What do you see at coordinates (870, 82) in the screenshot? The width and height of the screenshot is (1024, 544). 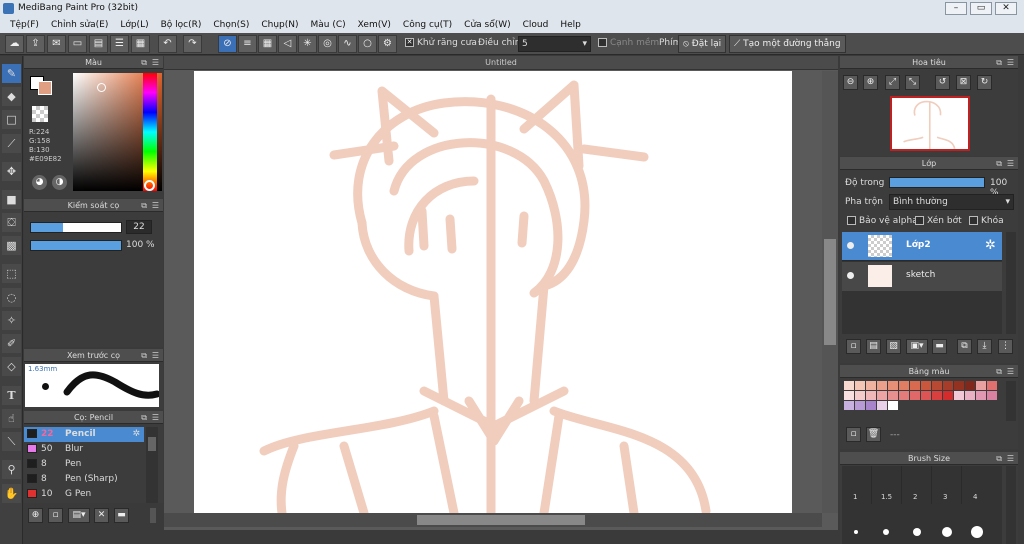 I see `zoom-in-icon: ⊕` at bounding box center [870, 82].